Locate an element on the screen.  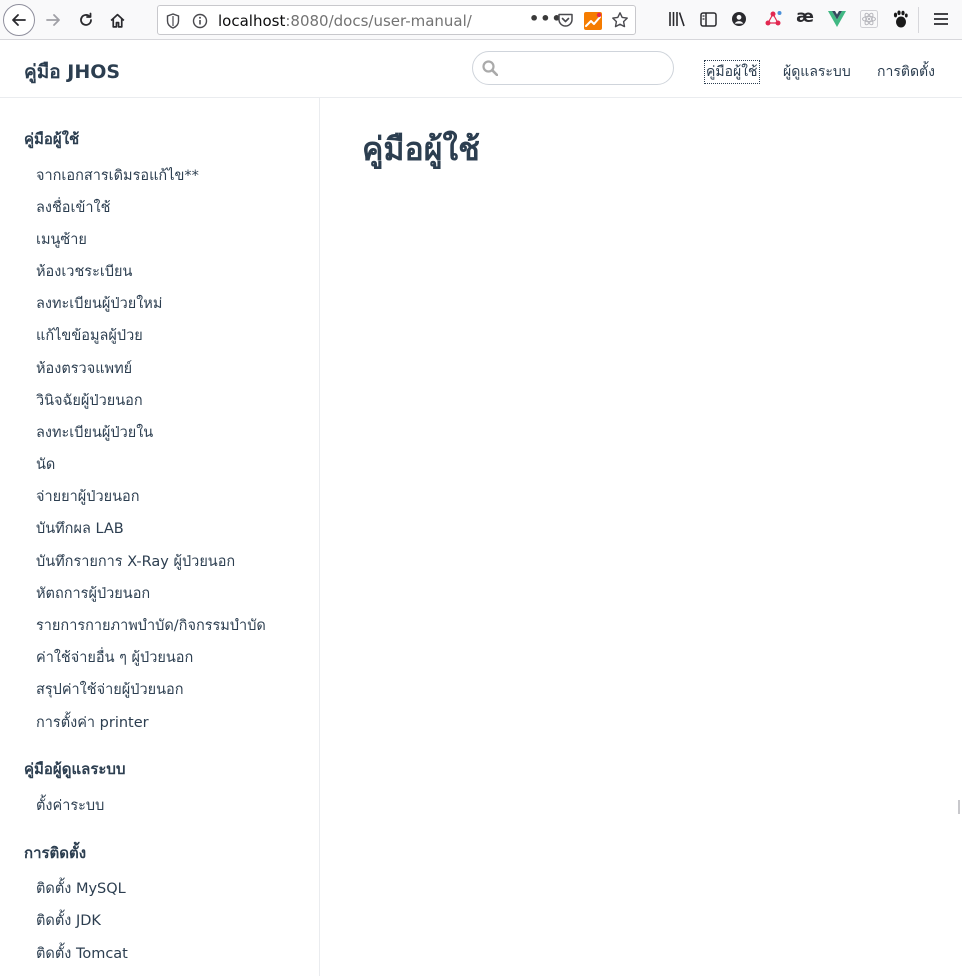
forward-arrow-icon is located at coordinates (53, 20).